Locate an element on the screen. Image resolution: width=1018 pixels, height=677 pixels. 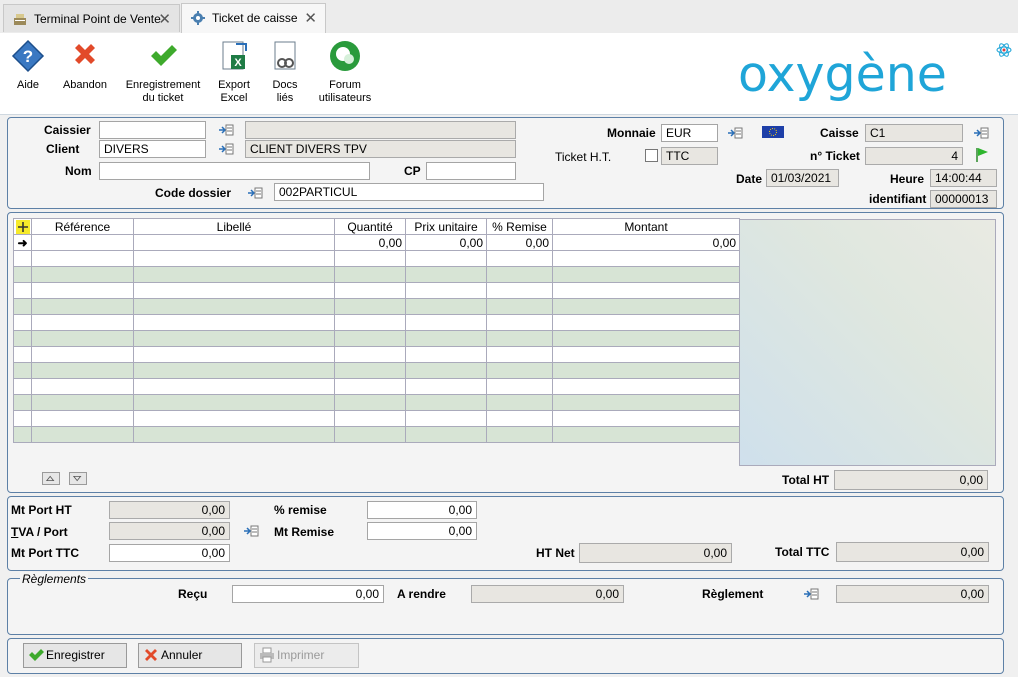
annuler-button: Annuler is located at coordinates (190, 655).